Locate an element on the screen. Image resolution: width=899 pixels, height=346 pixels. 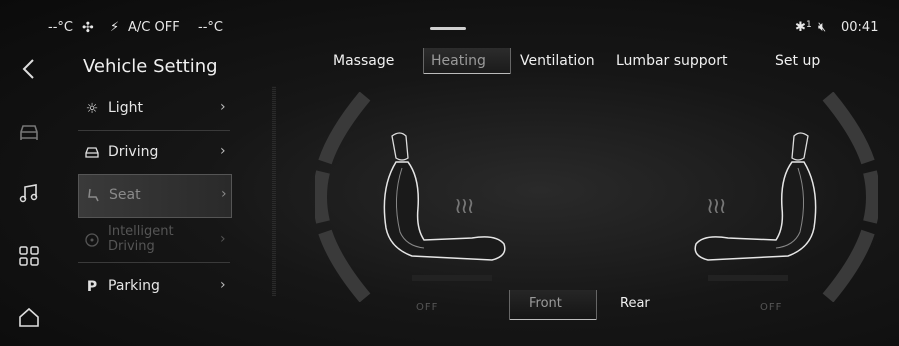
menu-item-seat: Seat › is located at coordinates (155, 196).